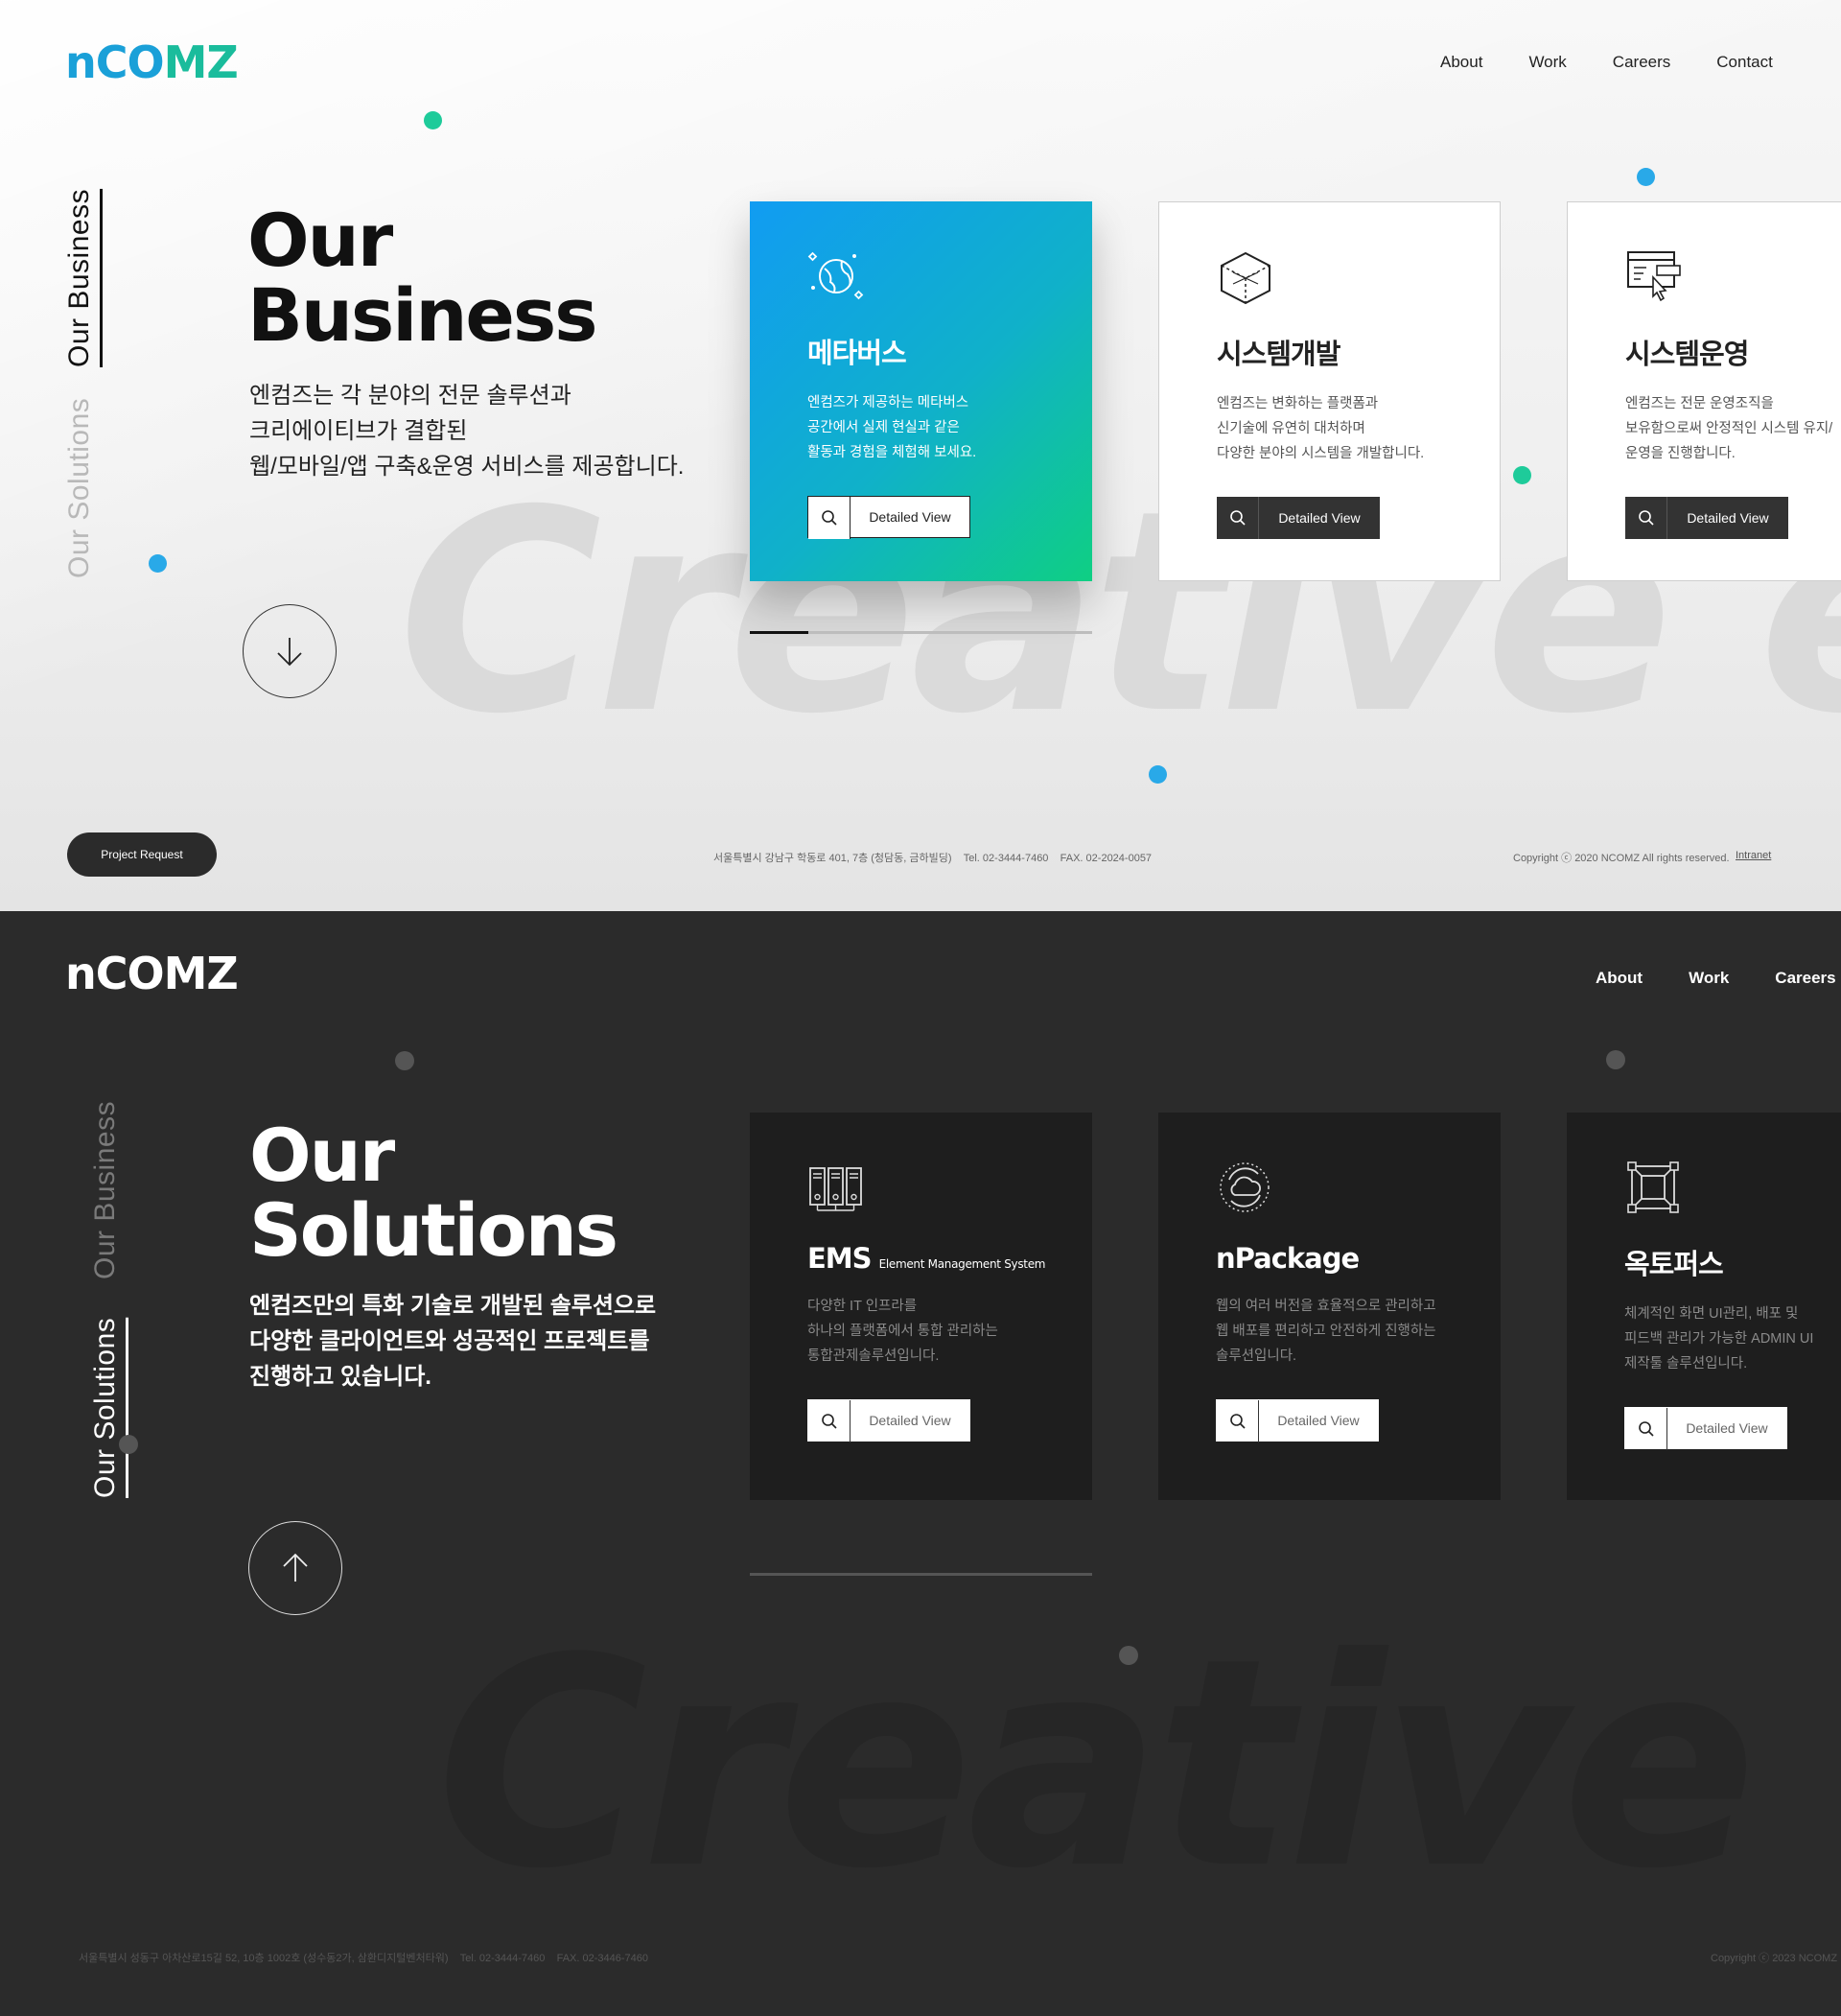 The height and width of the screenshot is (2016, 1841). What do you see at coordinates (115, 62) in the screenshot?
I see `logo-part-1: nCO` at bounding box center [115, 62].